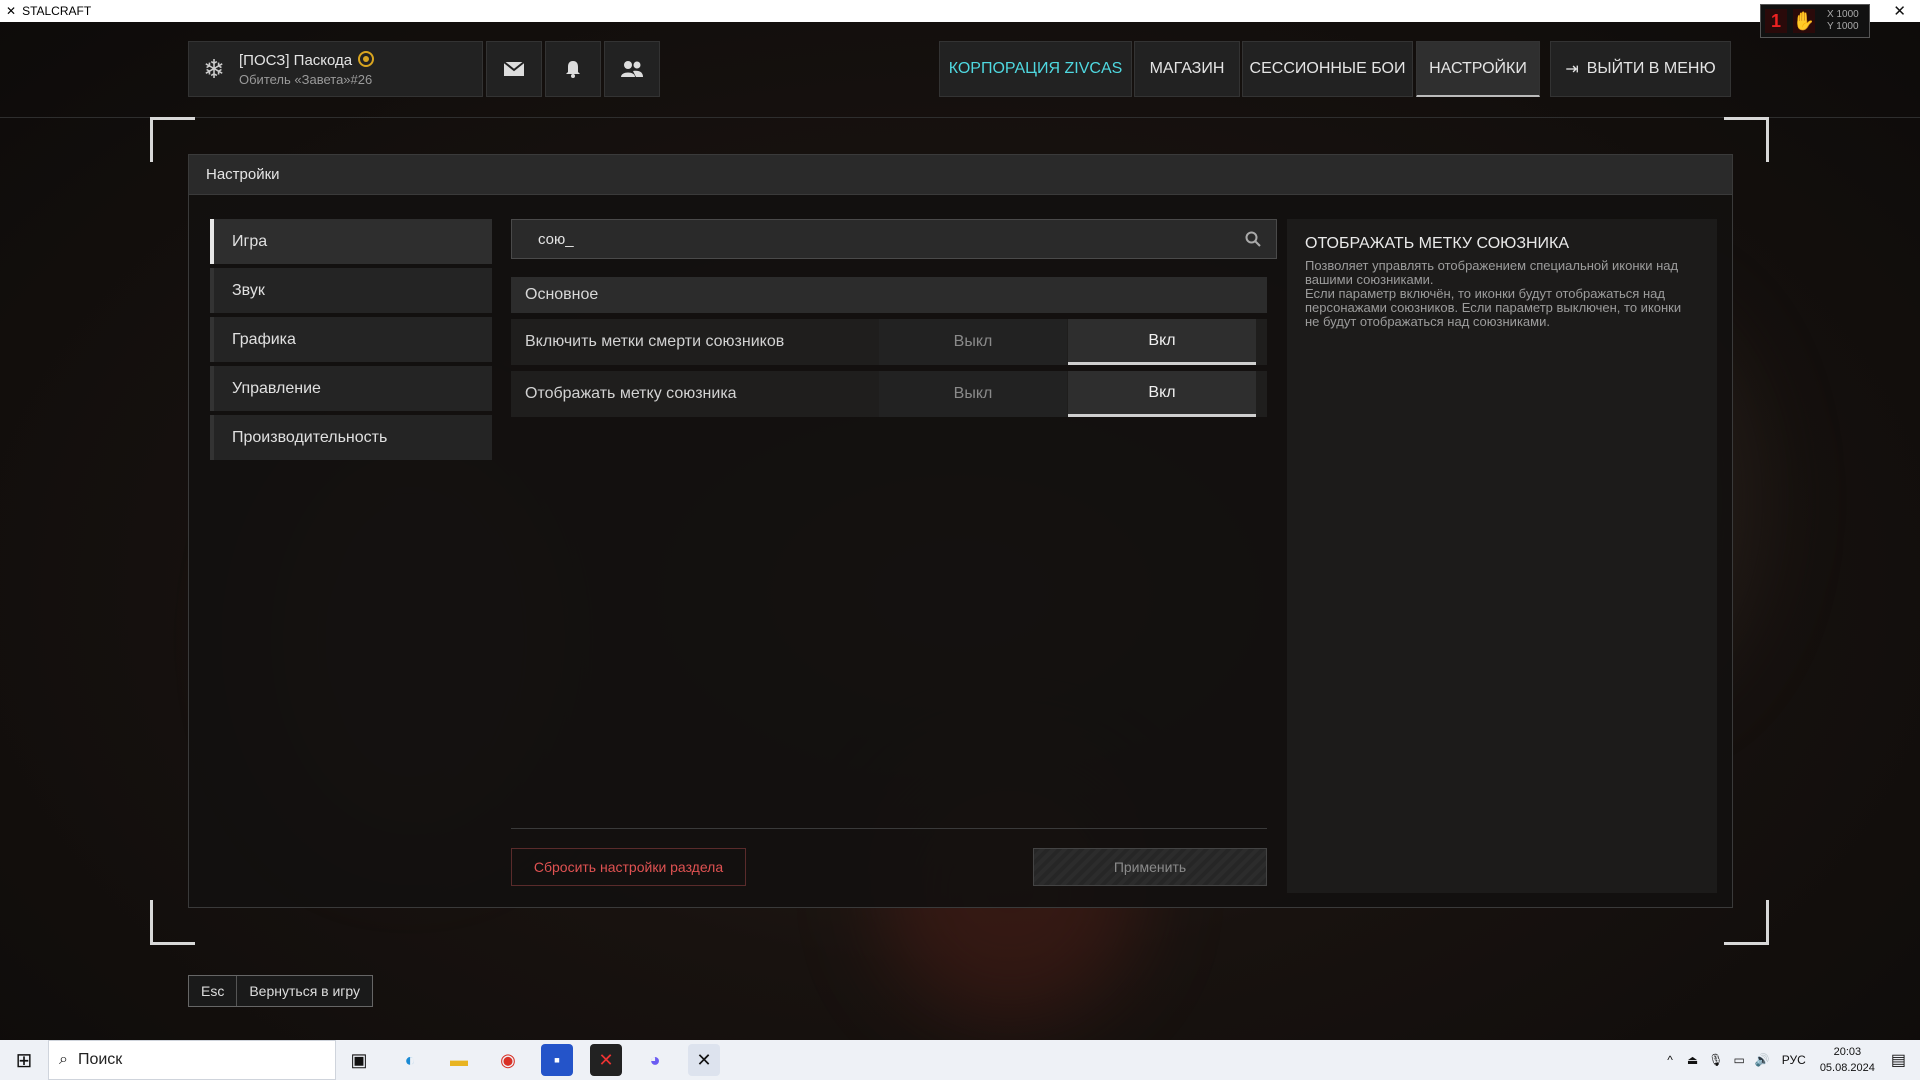 This screenshot has height=1080, width=1920. I want to click on search-icon: ⌕, so click(63, 1059).